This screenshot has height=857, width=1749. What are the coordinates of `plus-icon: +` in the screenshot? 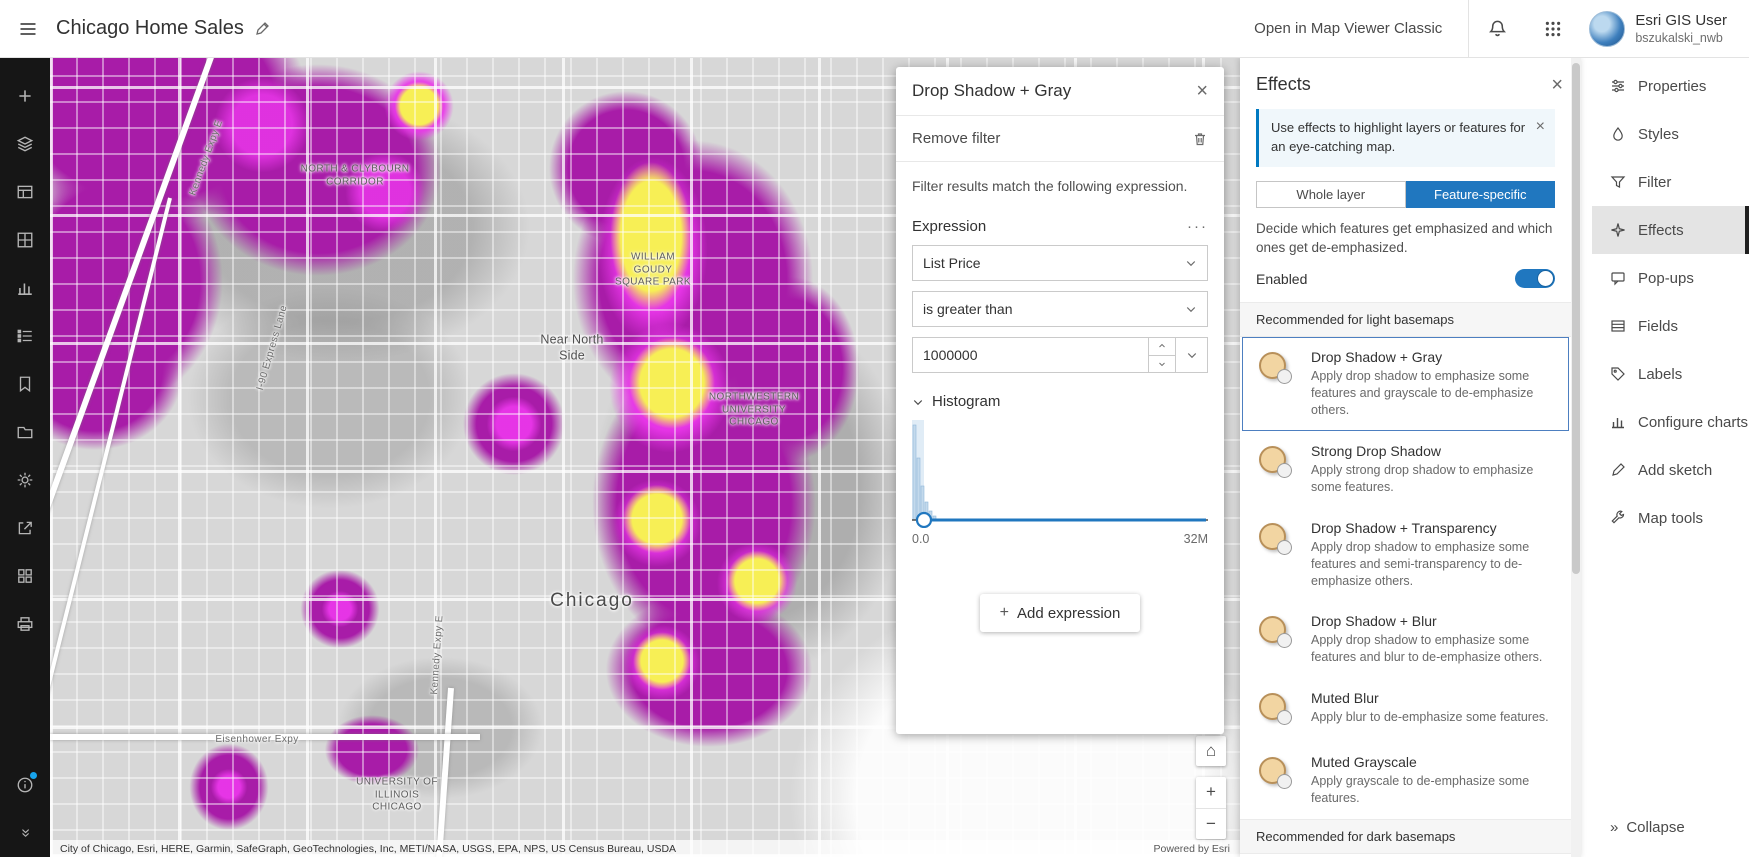 It's located at (1004, 612).